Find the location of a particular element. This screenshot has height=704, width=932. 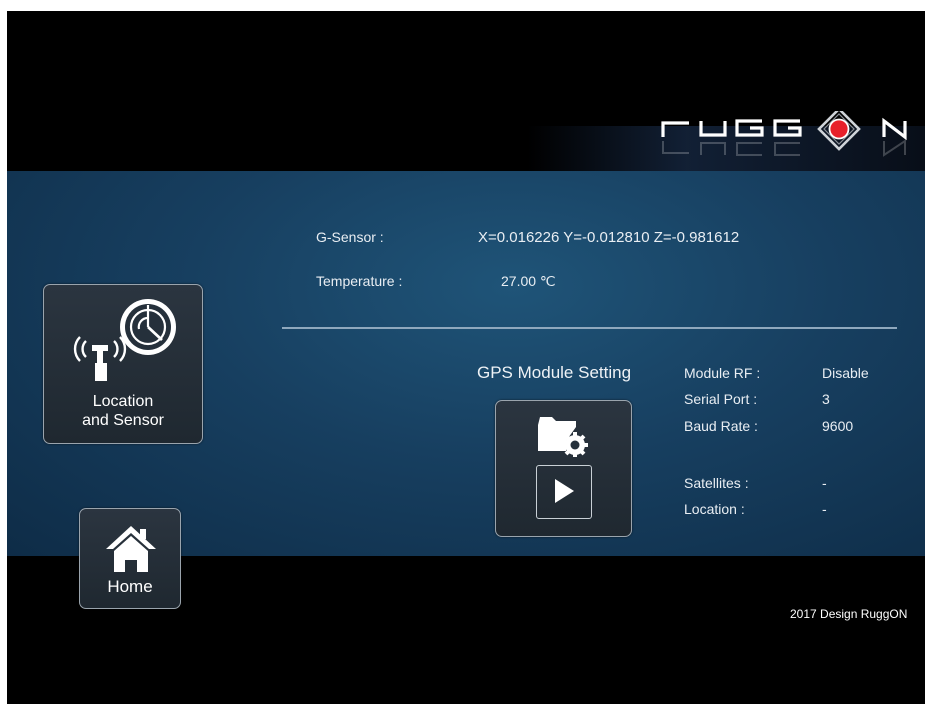

g-sensor-label: G-Sensor : is located at coordinates (350, 237).